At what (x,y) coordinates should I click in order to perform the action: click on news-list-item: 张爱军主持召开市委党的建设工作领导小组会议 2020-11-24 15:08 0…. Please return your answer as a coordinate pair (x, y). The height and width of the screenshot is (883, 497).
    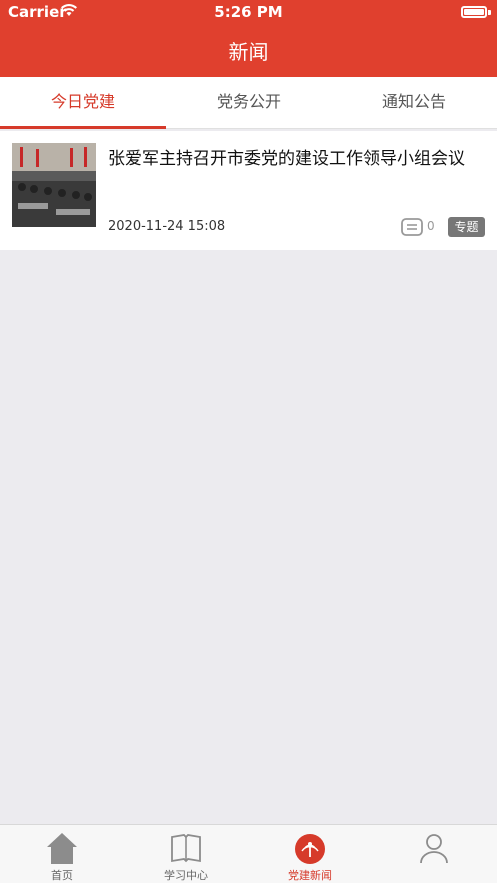
    Looking at the image, I should click on (248, 190).